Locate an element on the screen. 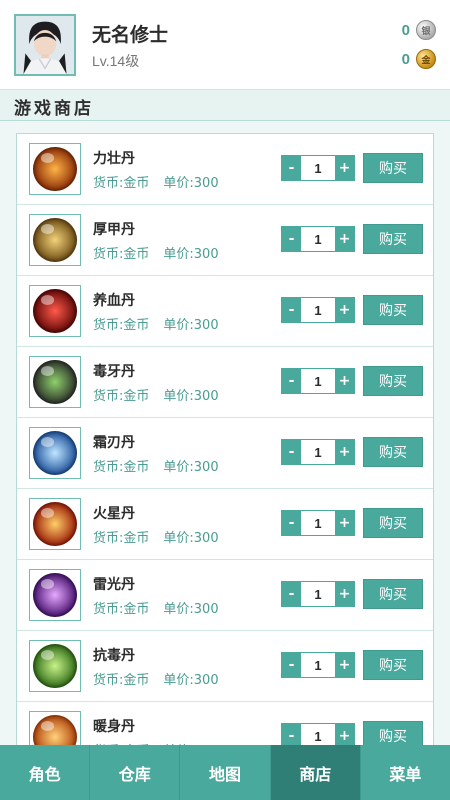 The width and height of the screenshot is (450, 800). section-title-bar: 游戏商店 is located at coordinates (225, 105).